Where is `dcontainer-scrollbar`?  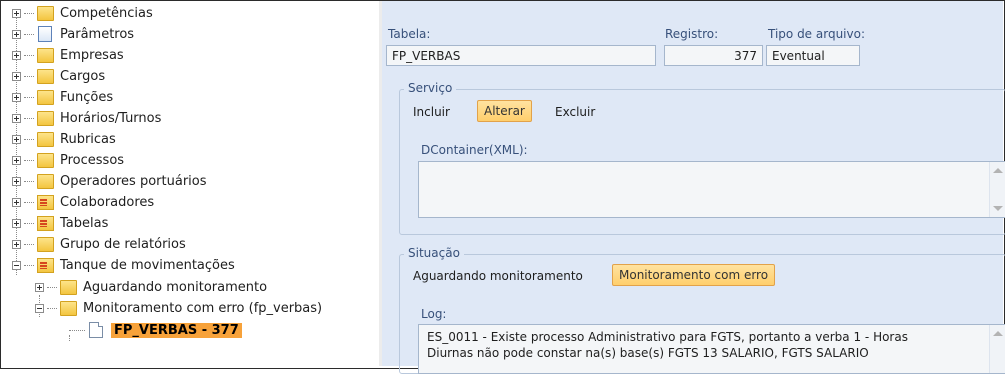
dcontainer-scrollbar is located at coordinates (997, 189).